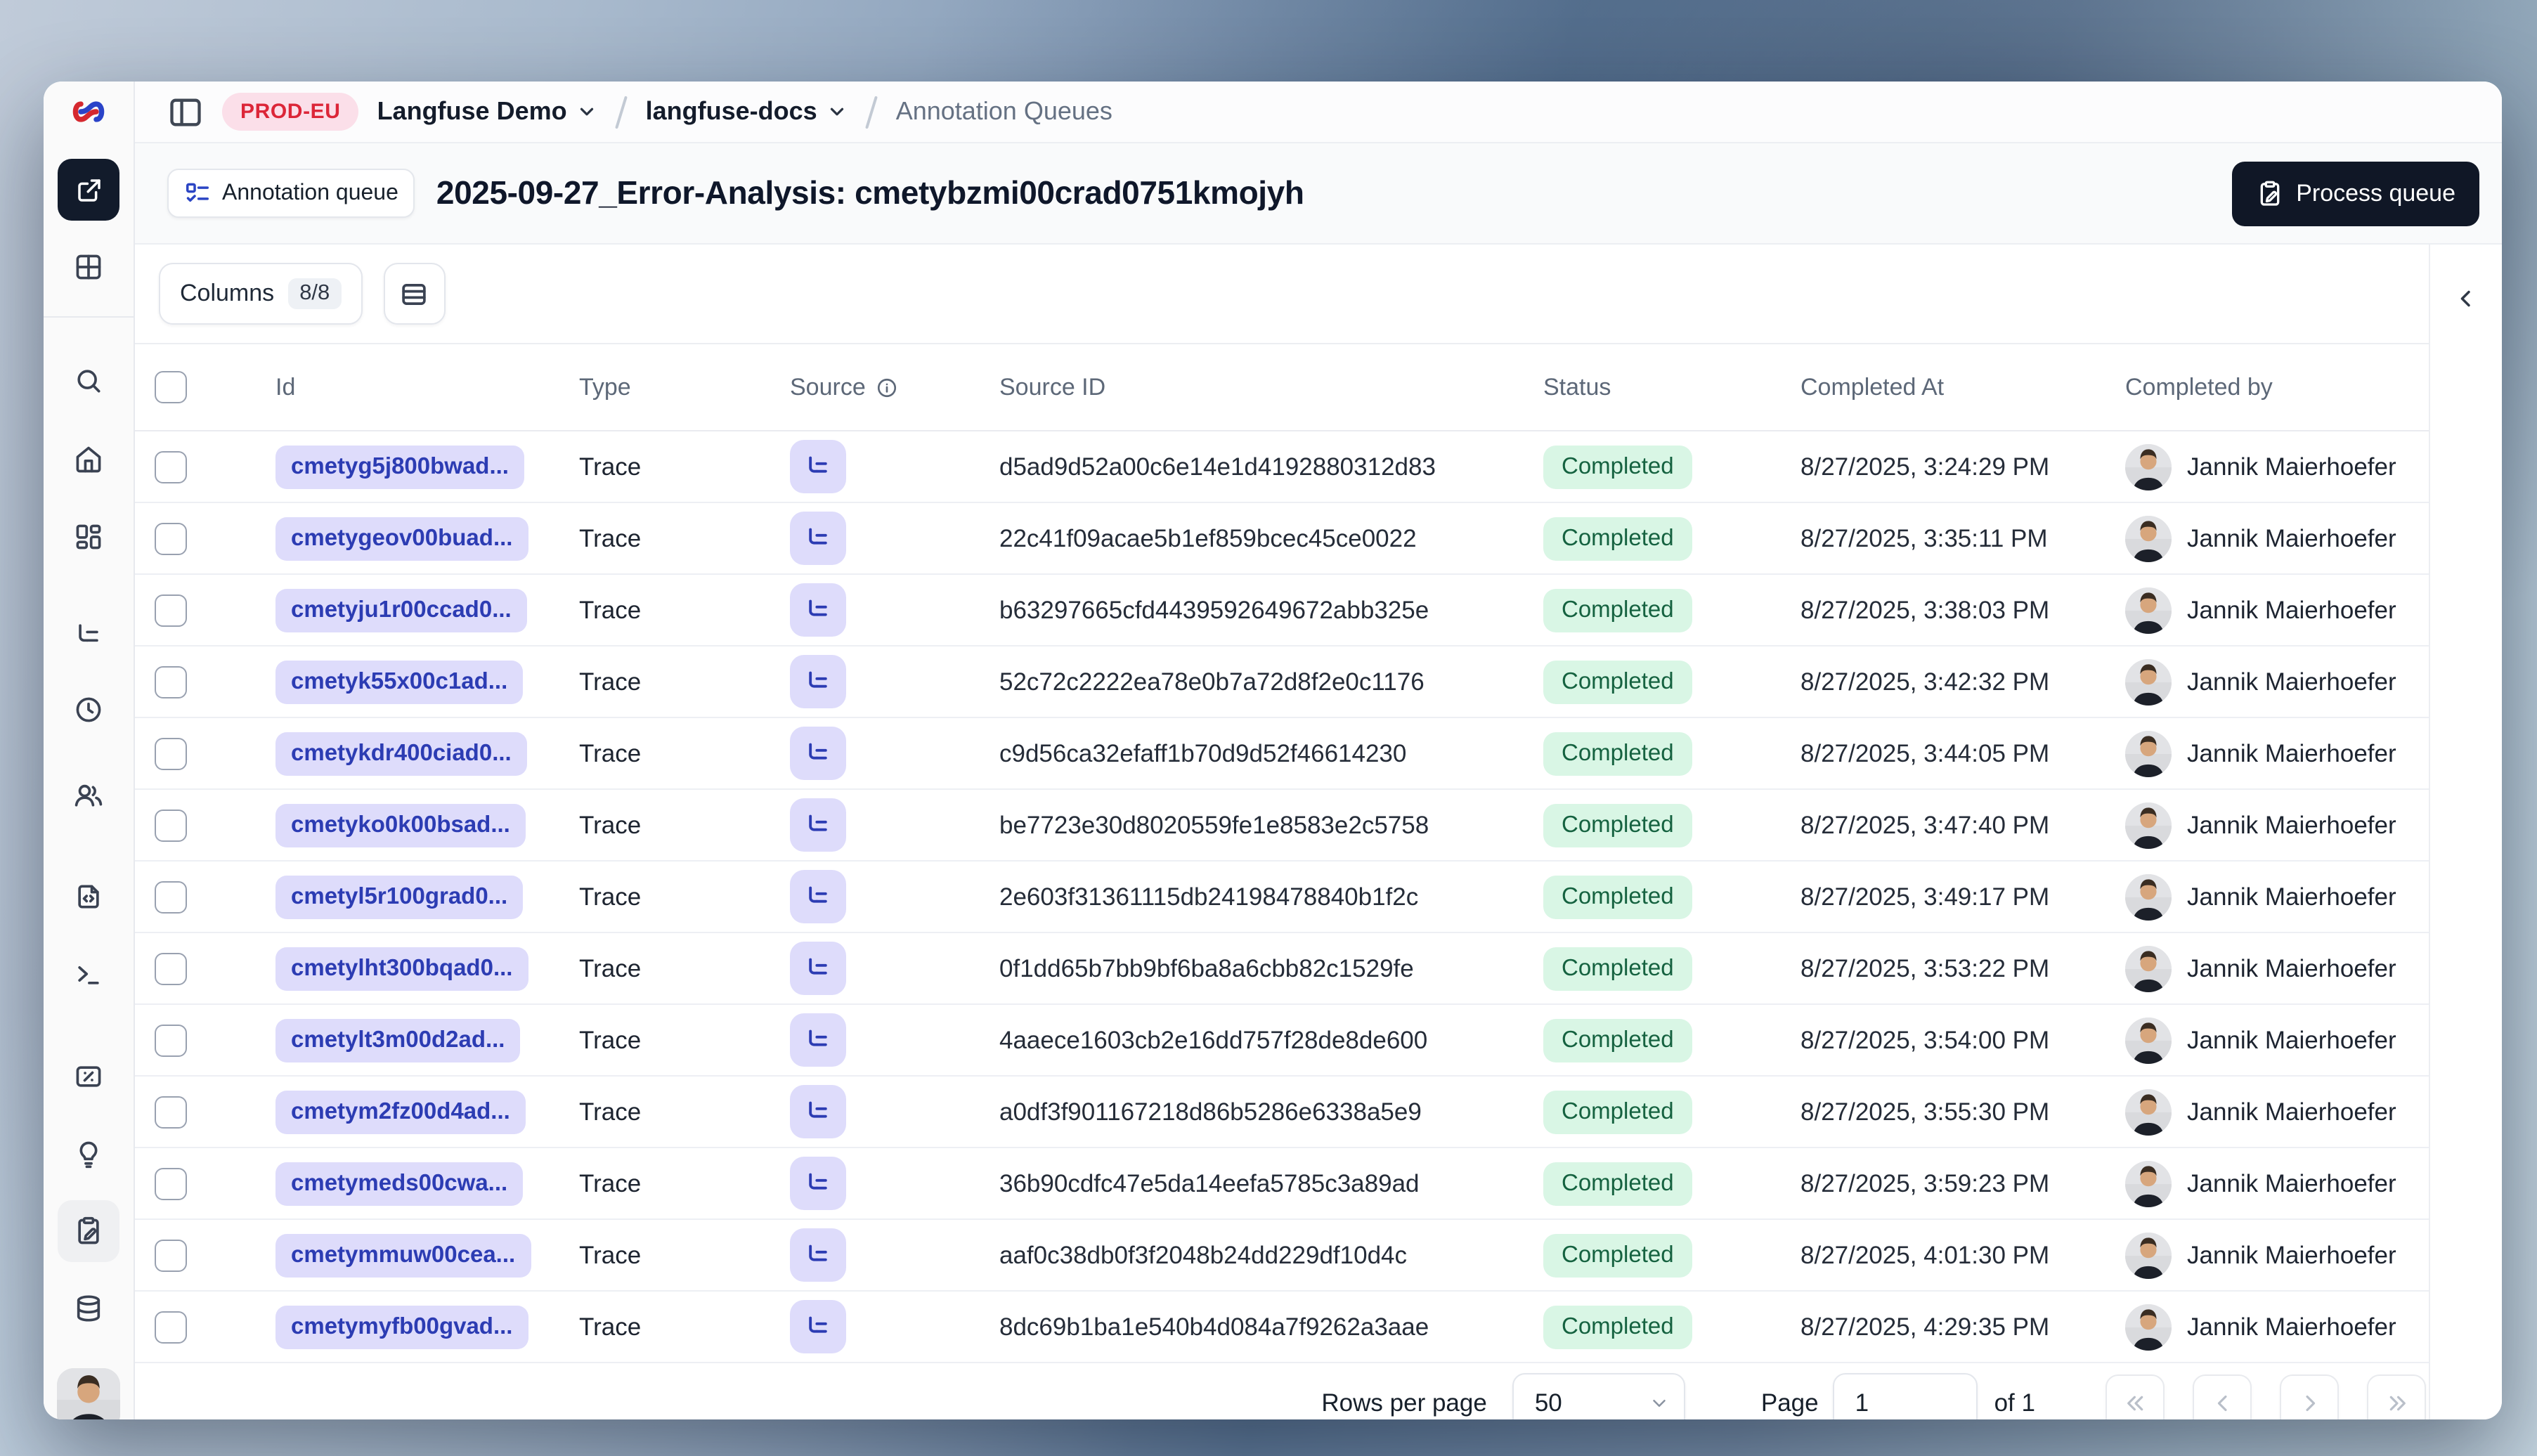  I want to click on info-icon, so click(887, 387).